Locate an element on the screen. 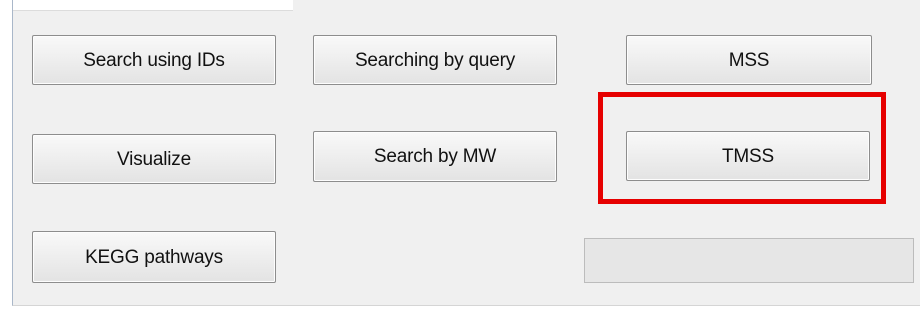 The width and height of the screenshot is (920, 323). panel-top-edge is located at coordinates (153, 5).